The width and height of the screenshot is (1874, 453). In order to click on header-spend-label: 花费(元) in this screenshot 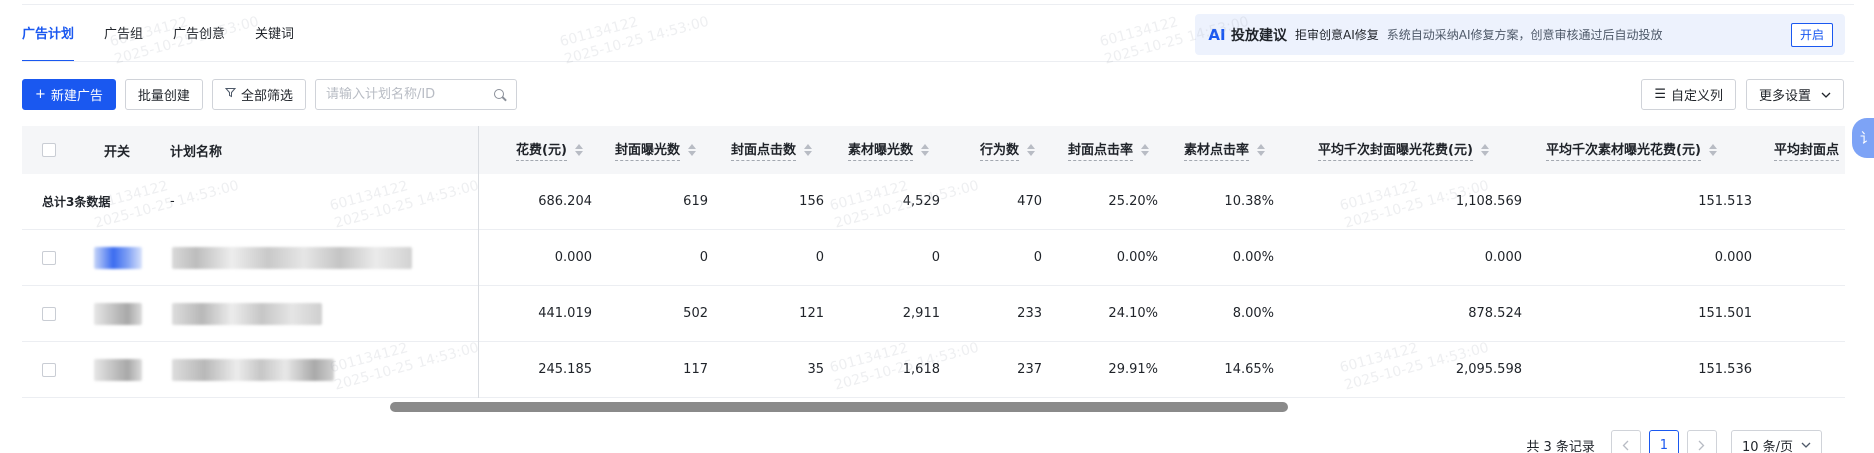, I will do `click(541, 150)`.